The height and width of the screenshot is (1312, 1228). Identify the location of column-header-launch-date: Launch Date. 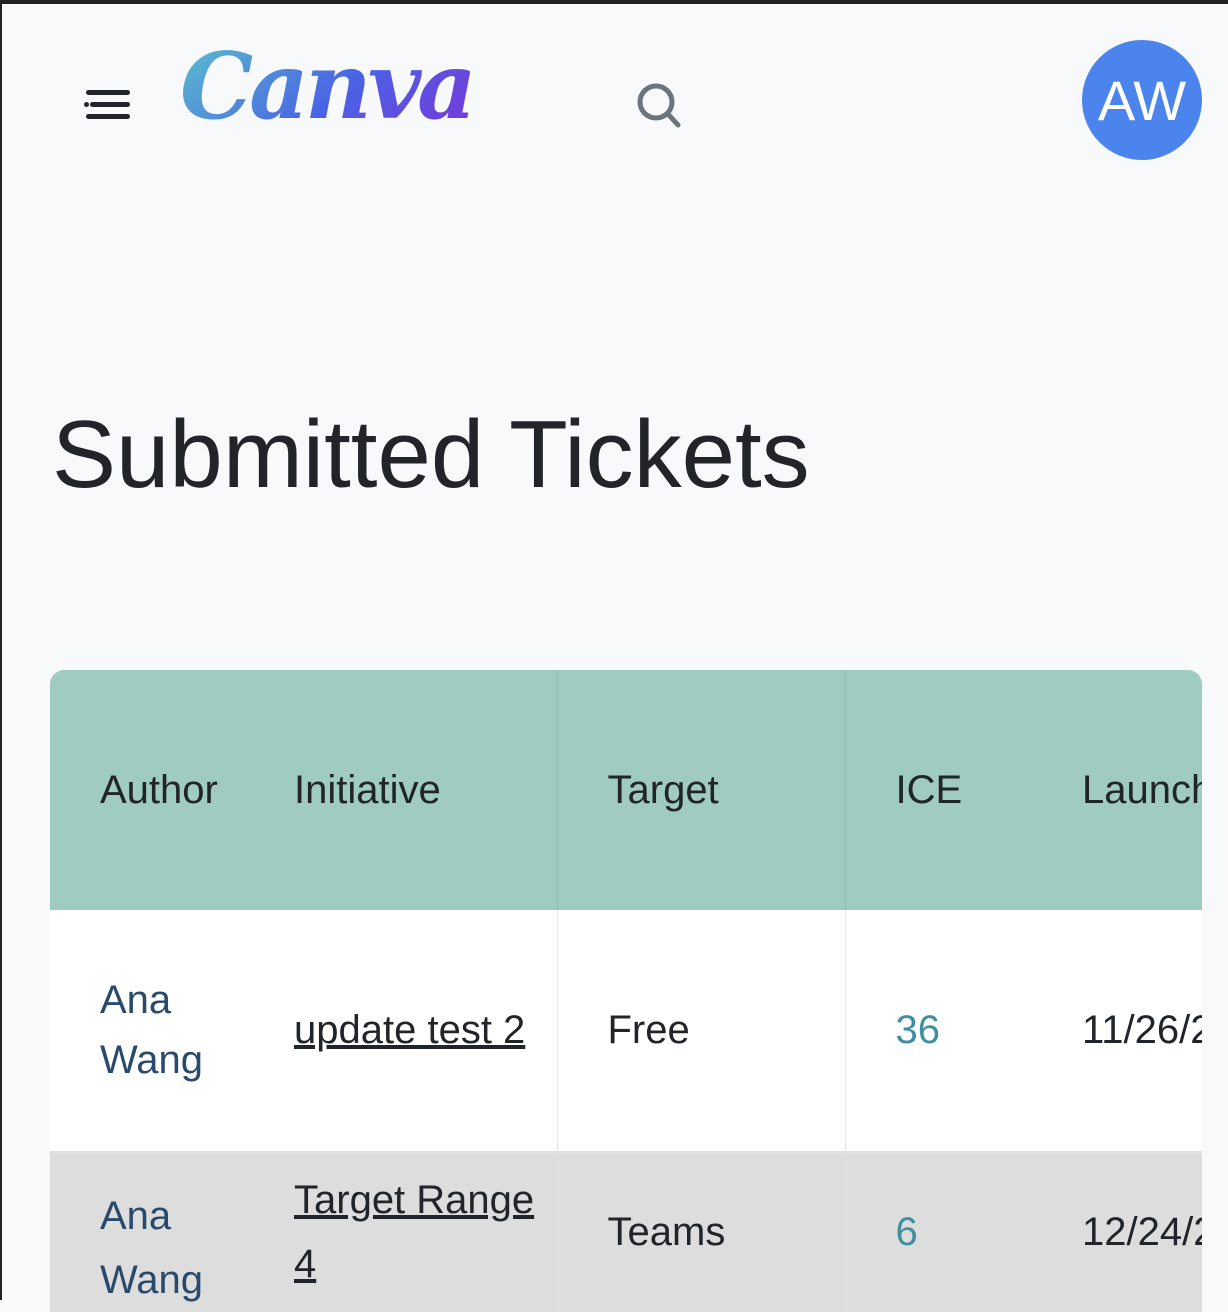
(1132, 790).